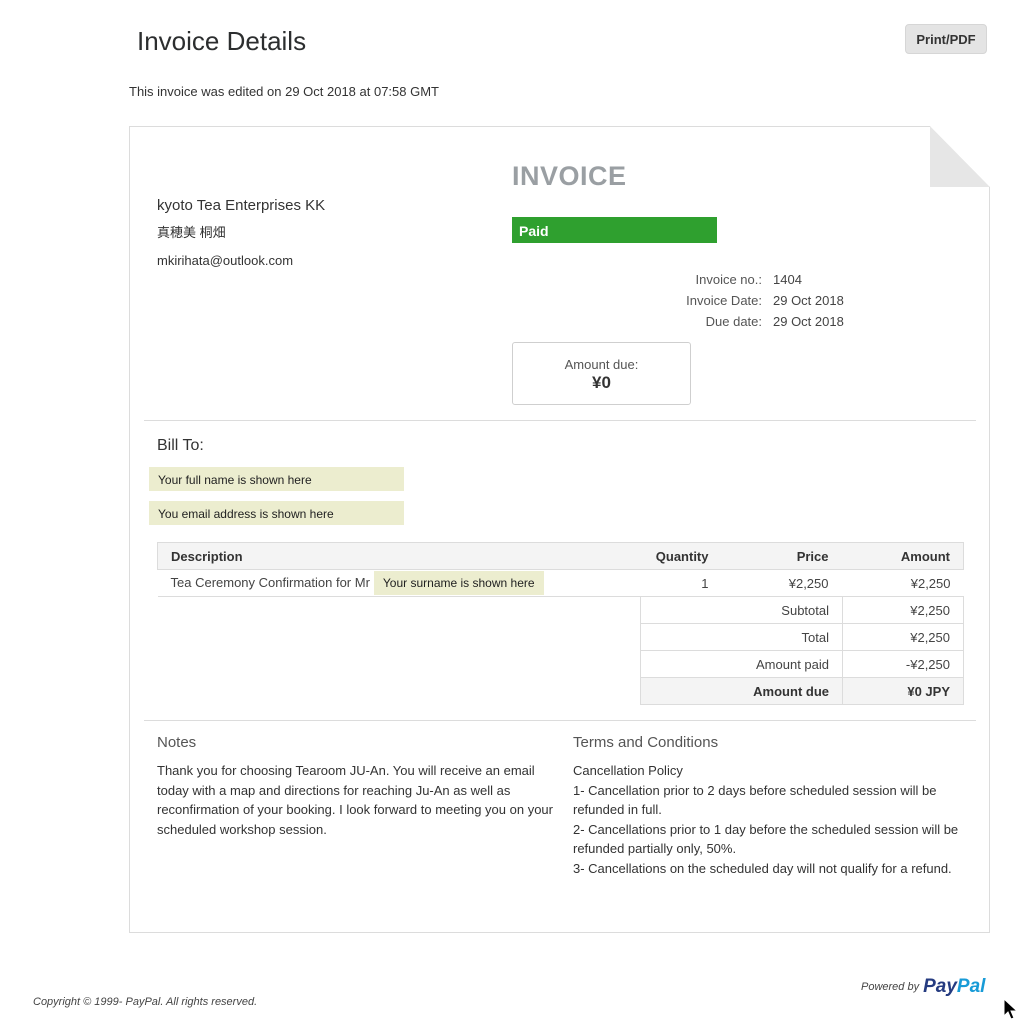 Image resolution: width=1024 pixels, height=1020 pixels. I want to click on amount-due-box: Amount due: ¥0, so click(601, 373).